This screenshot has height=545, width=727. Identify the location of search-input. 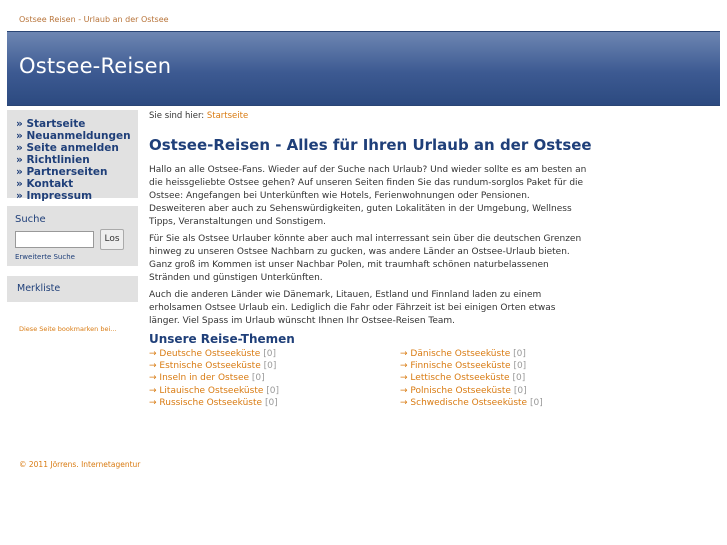
(54, 239).